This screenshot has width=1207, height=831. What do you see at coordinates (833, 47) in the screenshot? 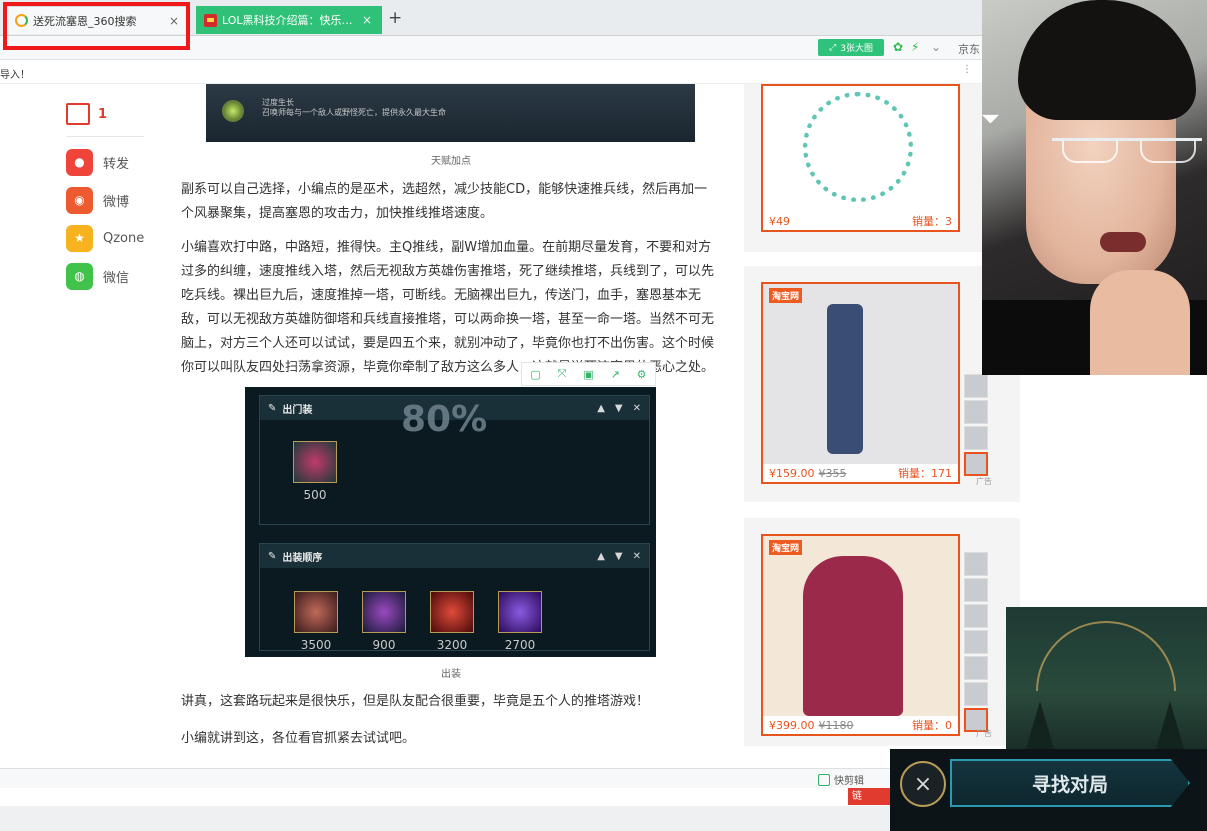
I see `expand-icon: ⤢` at bounding box center [833, 47].